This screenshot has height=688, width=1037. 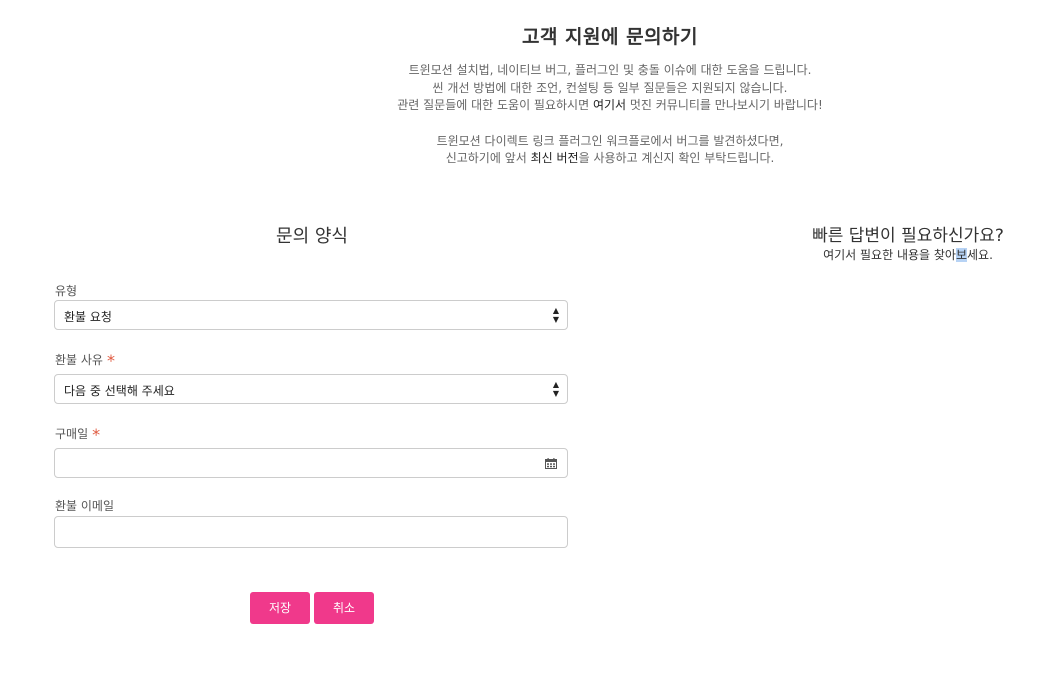 I want to click on reason-label: 환불 사유 *, so click(x=85, y=360).